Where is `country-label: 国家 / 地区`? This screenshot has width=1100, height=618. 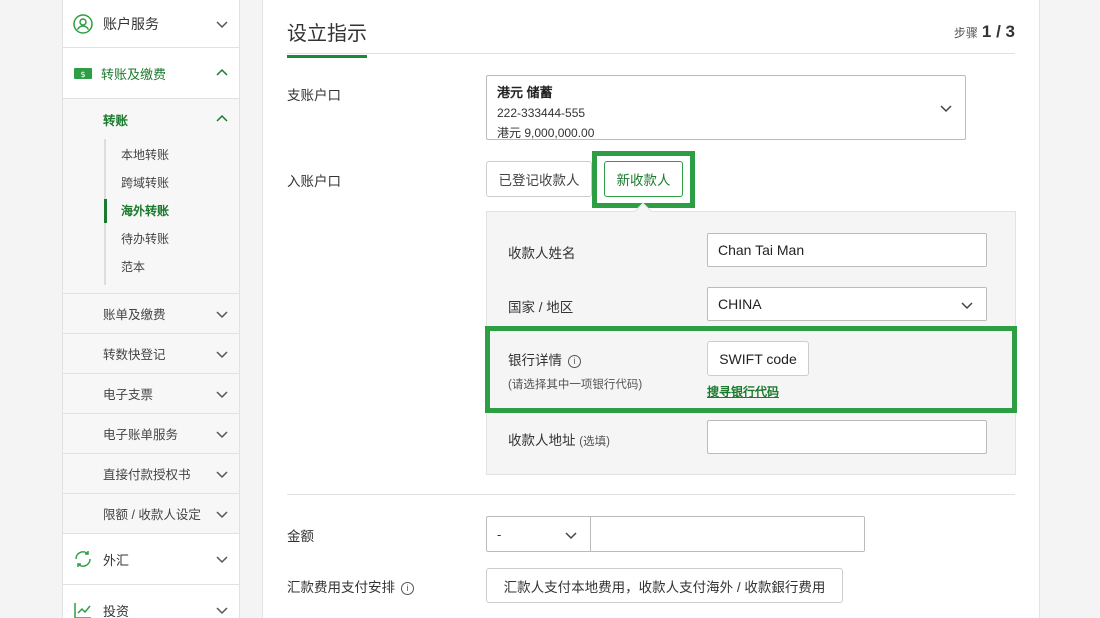 country-label: 国家 / 地区 is located at coordinates (541, 307).